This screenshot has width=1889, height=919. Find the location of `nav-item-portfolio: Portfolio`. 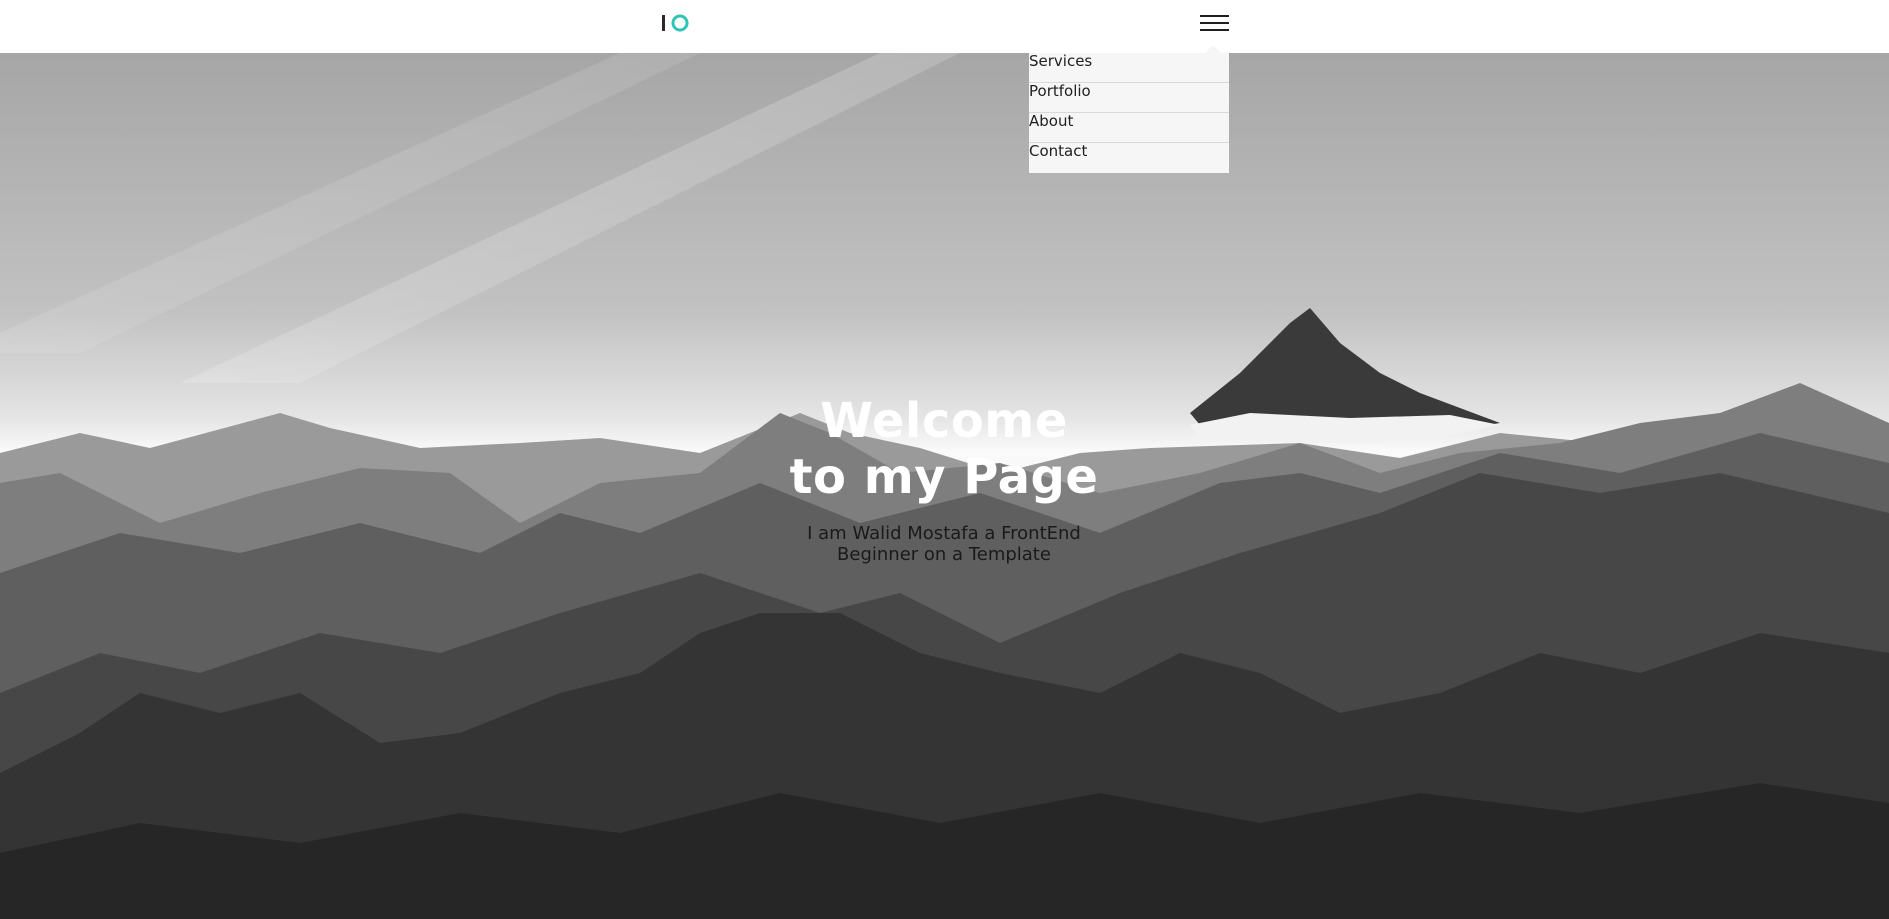

nav-item-portfolio: Portfolio is located at coordinates (1129, 98).